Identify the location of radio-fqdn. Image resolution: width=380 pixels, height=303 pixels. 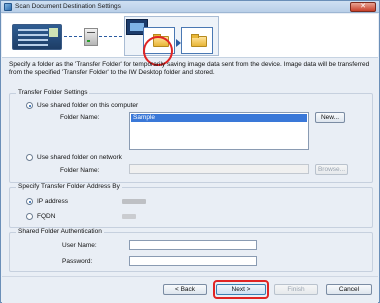
(29, 216).